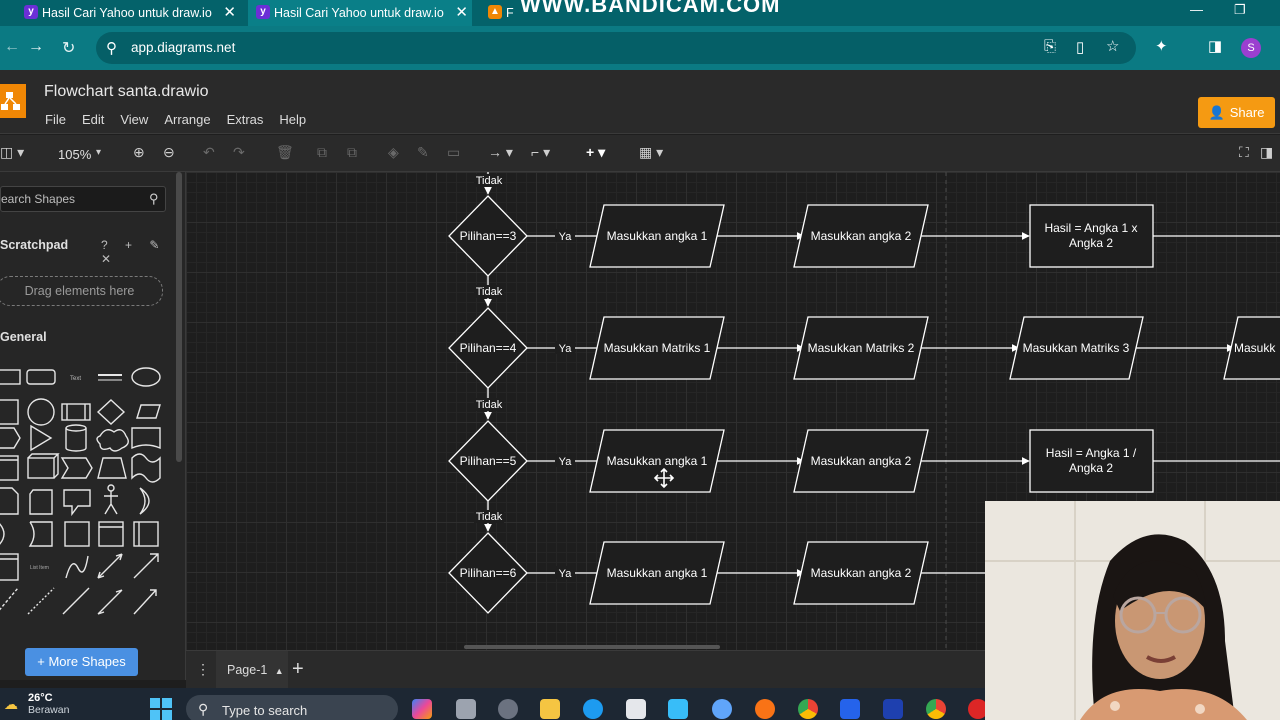  I want to click on to-back-icon: ⧉, so click(352, 152).